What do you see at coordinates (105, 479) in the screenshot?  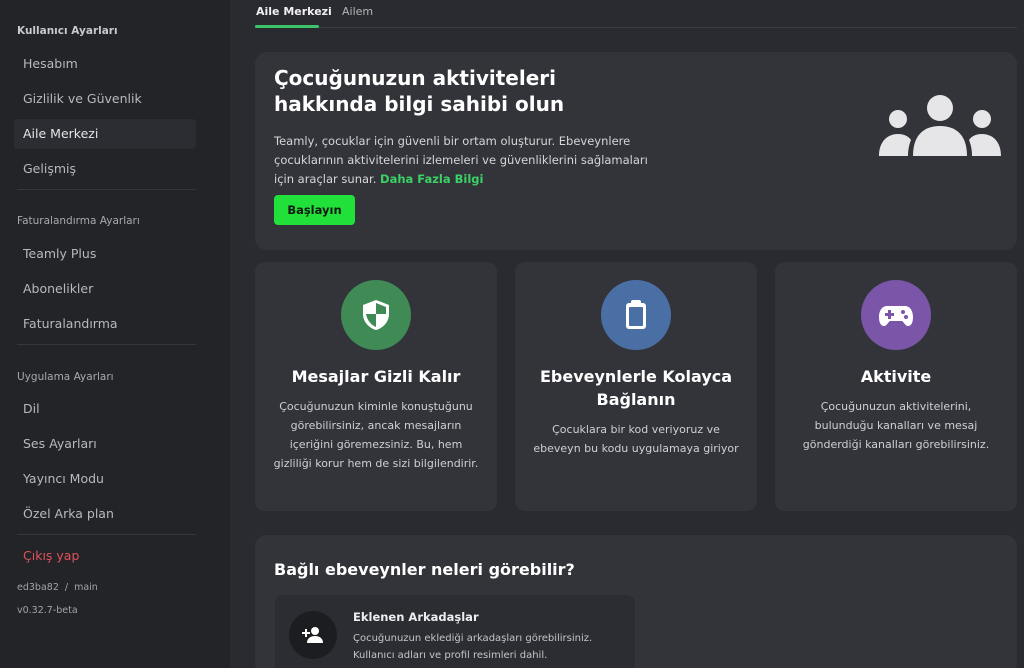 I see `sidebar-item-streamer-mode: Yayıncı Modu` at bounding box center [105, 479].